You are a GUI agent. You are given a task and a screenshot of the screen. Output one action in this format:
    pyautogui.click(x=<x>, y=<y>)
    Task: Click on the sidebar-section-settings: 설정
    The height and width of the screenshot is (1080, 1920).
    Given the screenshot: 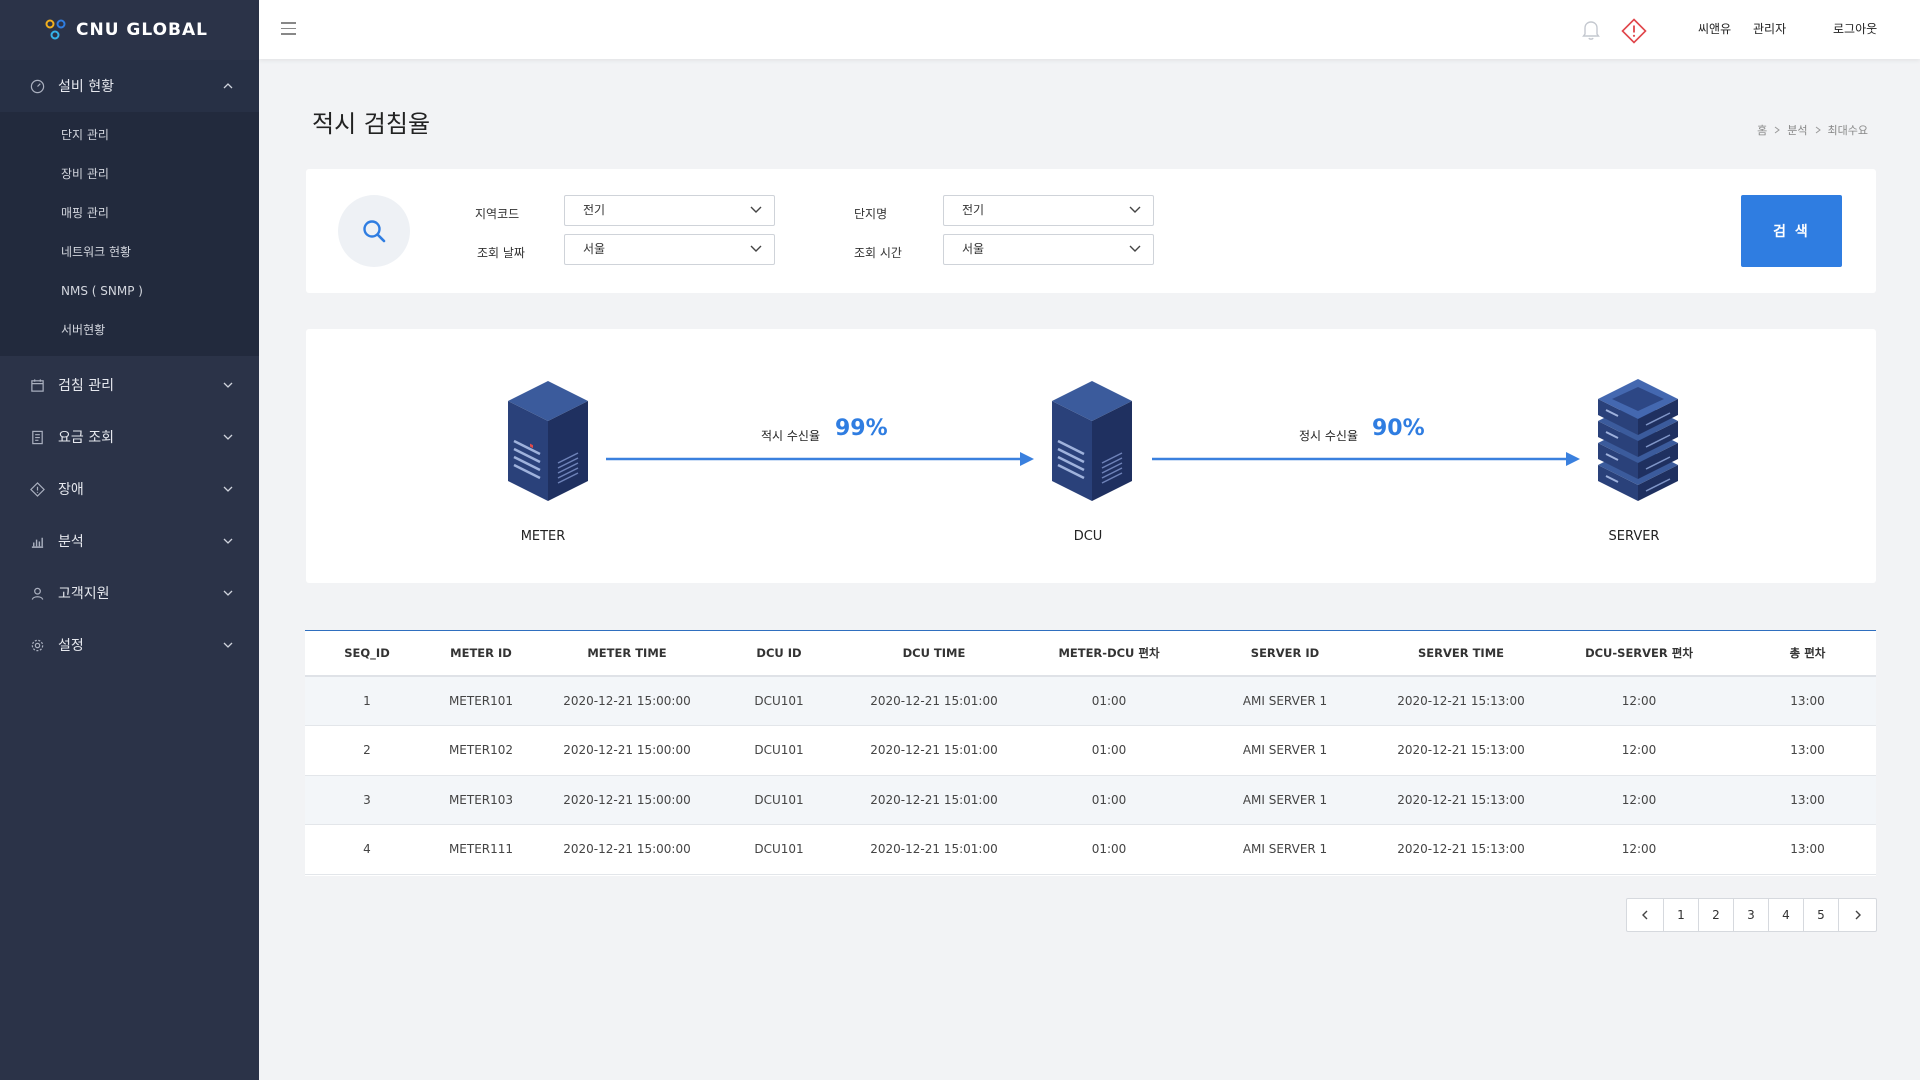 What is the action you would take?
    pyautogui.click(x=129, y=645)
    